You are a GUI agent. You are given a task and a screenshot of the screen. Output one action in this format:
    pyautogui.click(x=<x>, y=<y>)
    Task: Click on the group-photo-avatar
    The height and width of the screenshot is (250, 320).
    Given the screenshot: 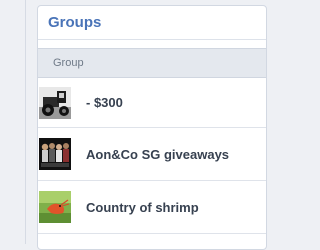 What is the action you would take?
    pyautogui.click(x=55, y=154)
    